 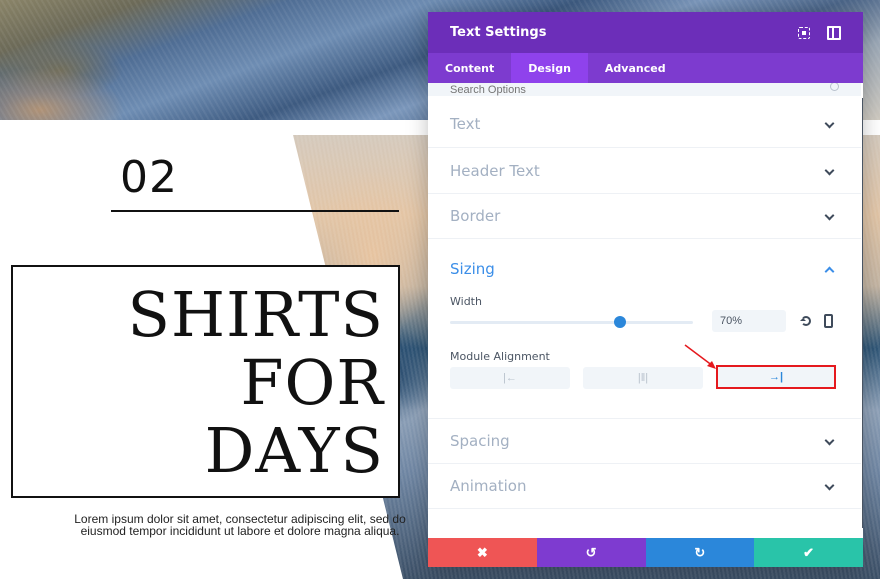 I want to click on close-icon: ✖, so click(x=482, y=552).